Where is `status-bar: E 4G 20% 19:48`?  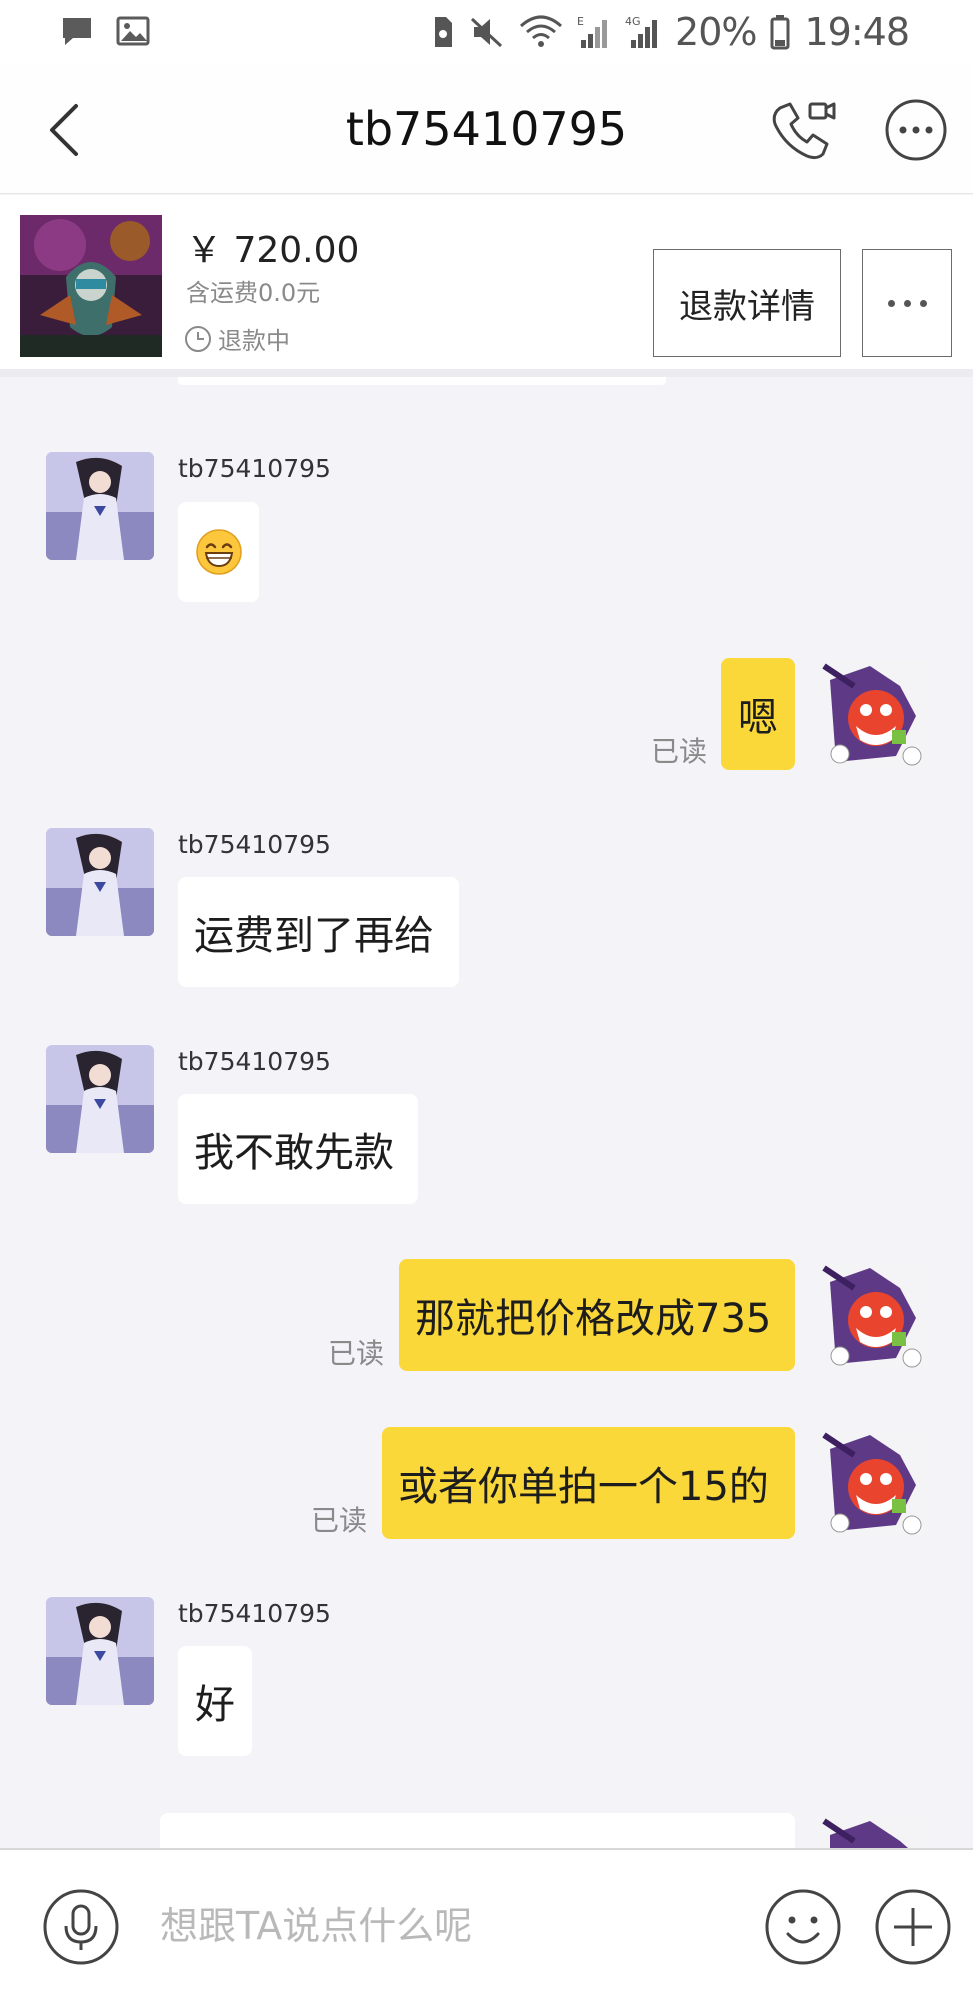
status-bar: E 4G 20% 19:48 is located at coordinates (486, 32).